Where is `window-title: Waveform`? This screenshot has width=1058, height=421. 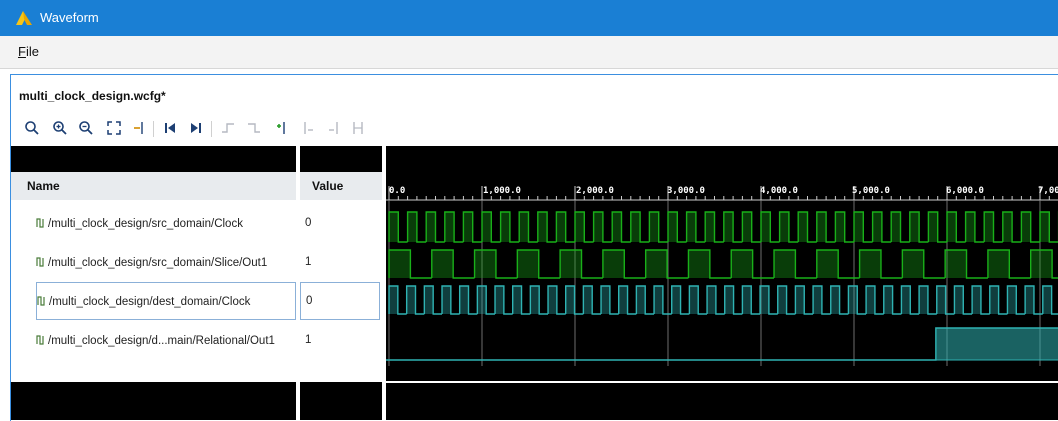 window-title: Waveform is located at coordinates (69, 17).